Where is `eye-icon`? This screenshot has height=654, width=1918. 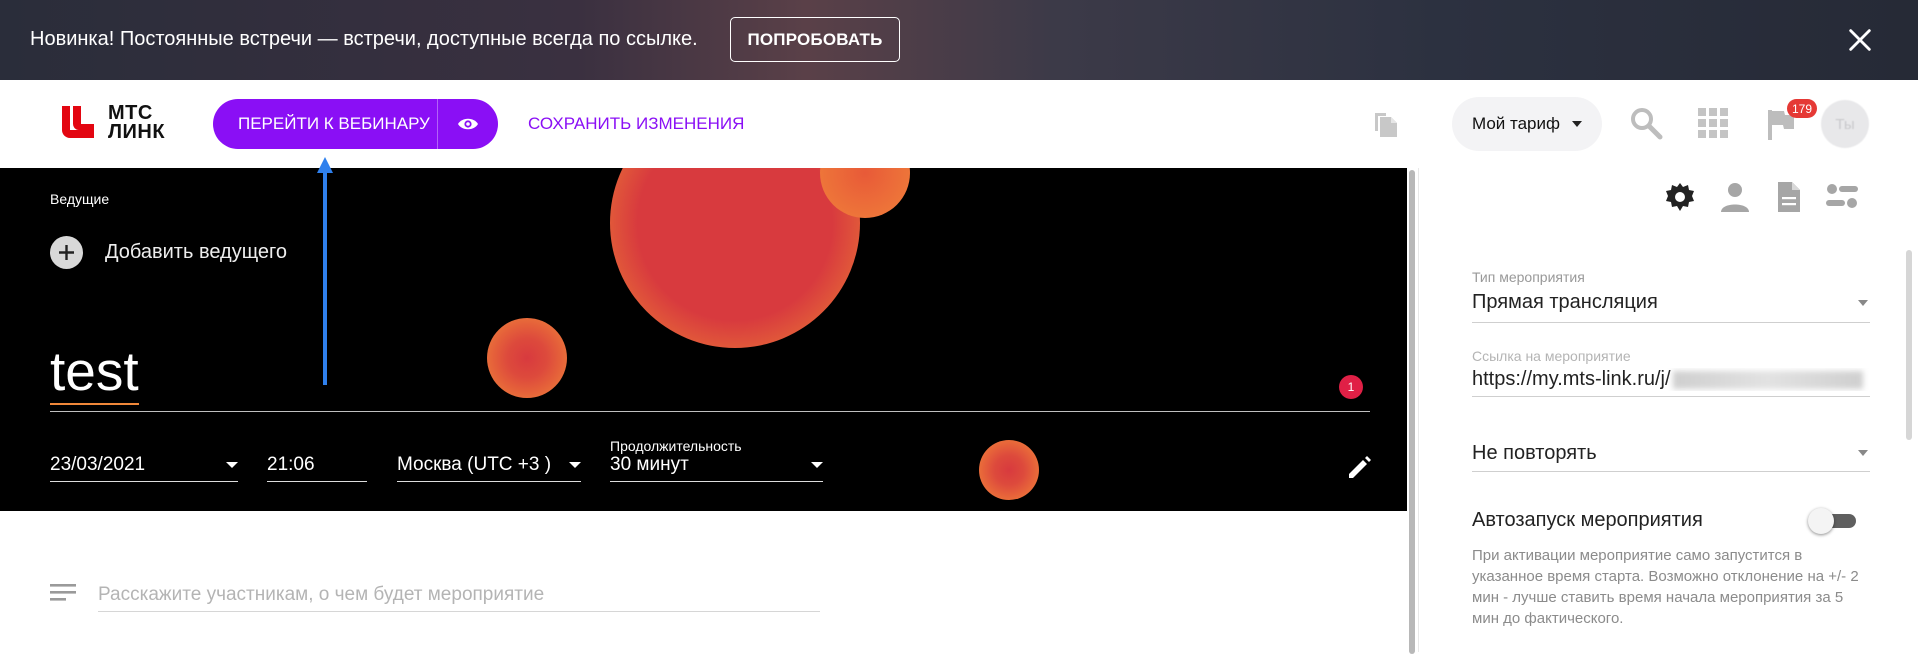
eye-icon is located at coordinates (468, 124).